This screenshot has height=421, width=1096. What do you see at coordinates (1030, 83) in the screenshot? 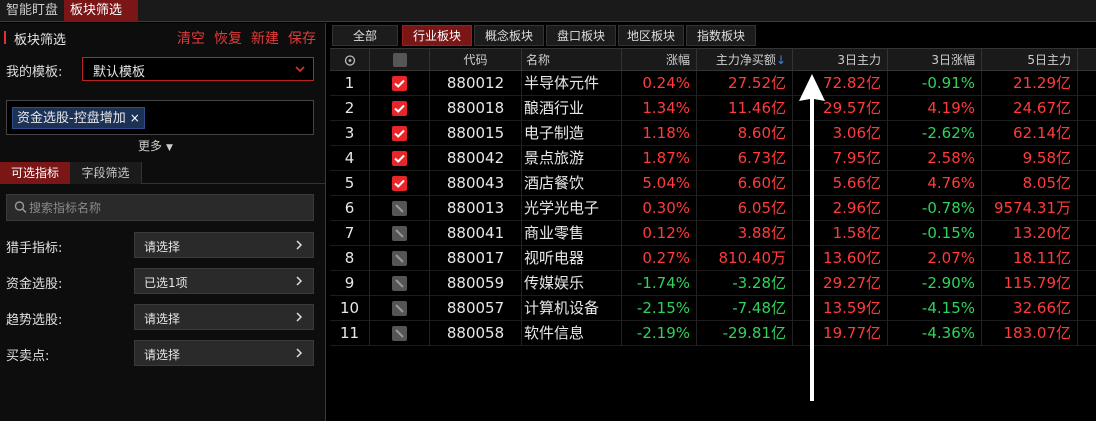
I see `main-5d: 21.29亿` at bounding box center [1030, 83].